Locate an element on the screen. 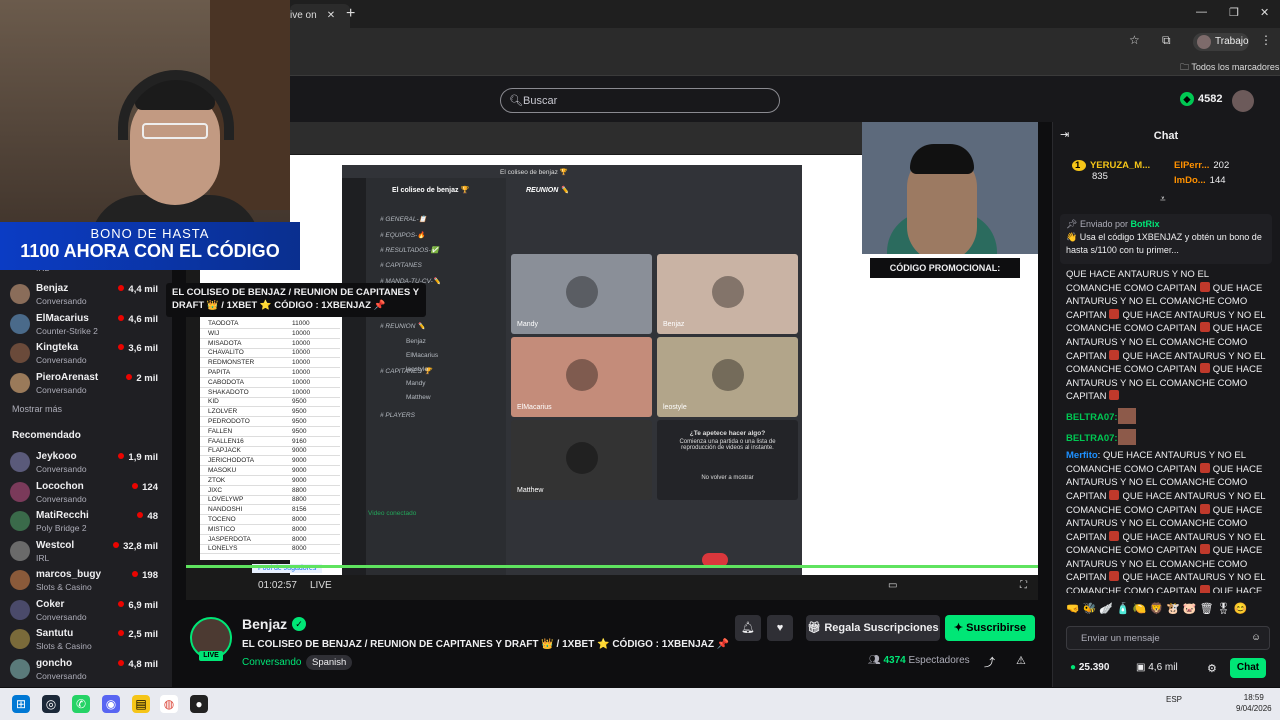  chat-send-button: Chat is located at coordinates (1248, 668).